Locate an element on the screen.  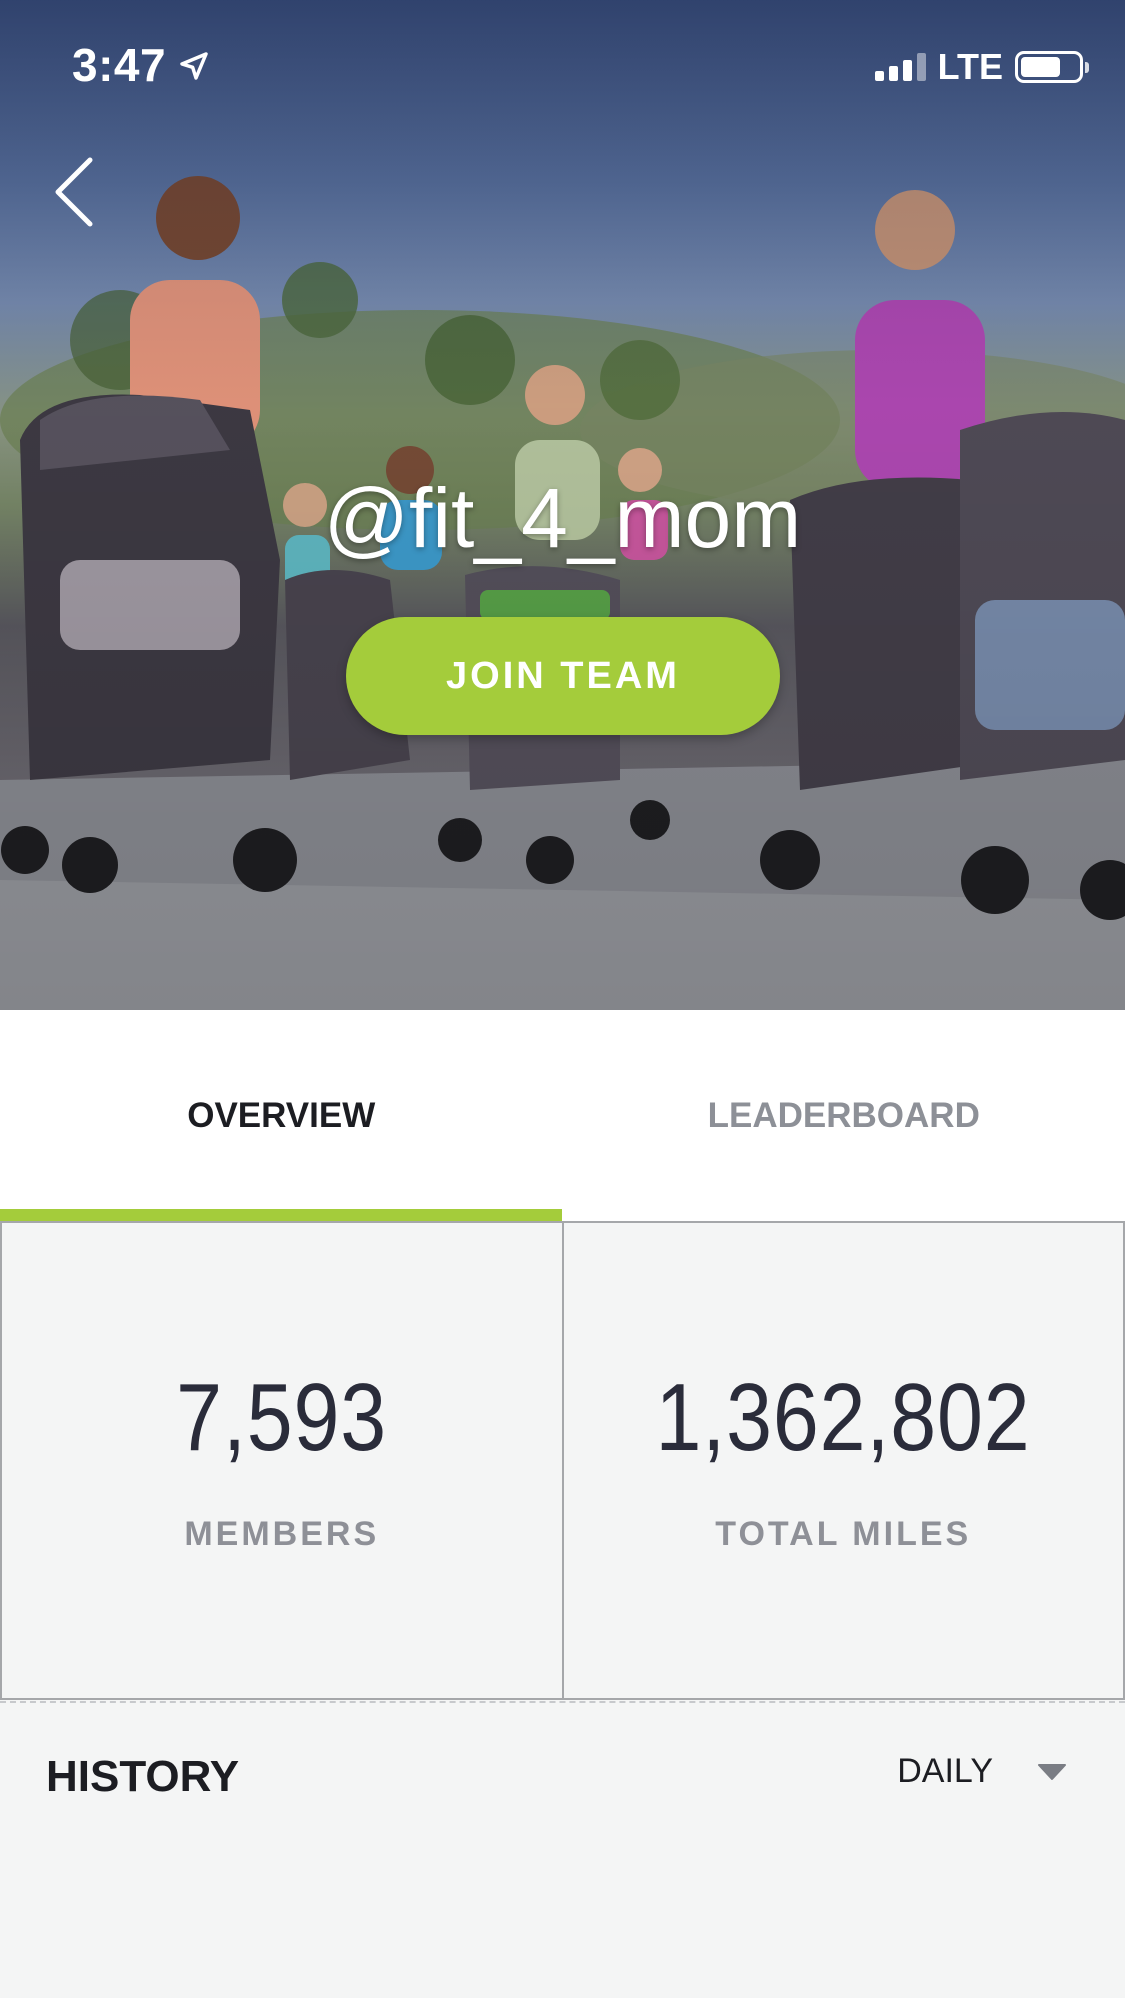
stat-card-members: 7,593 MEMBERS is located at coordinates (282, 1460).